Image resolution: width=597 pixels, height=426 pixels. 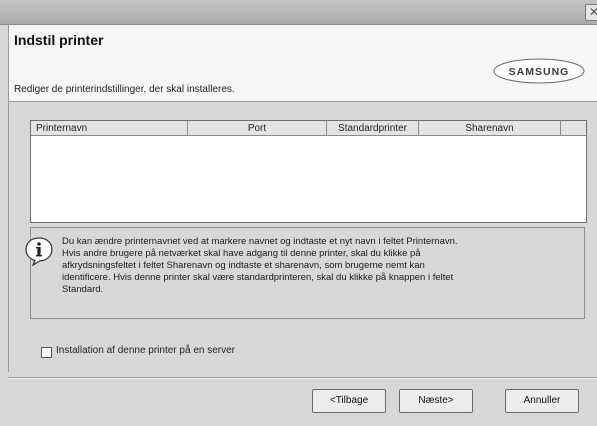 I want to click on logo-text: SAMSUNG, so click(x=539, y=72).